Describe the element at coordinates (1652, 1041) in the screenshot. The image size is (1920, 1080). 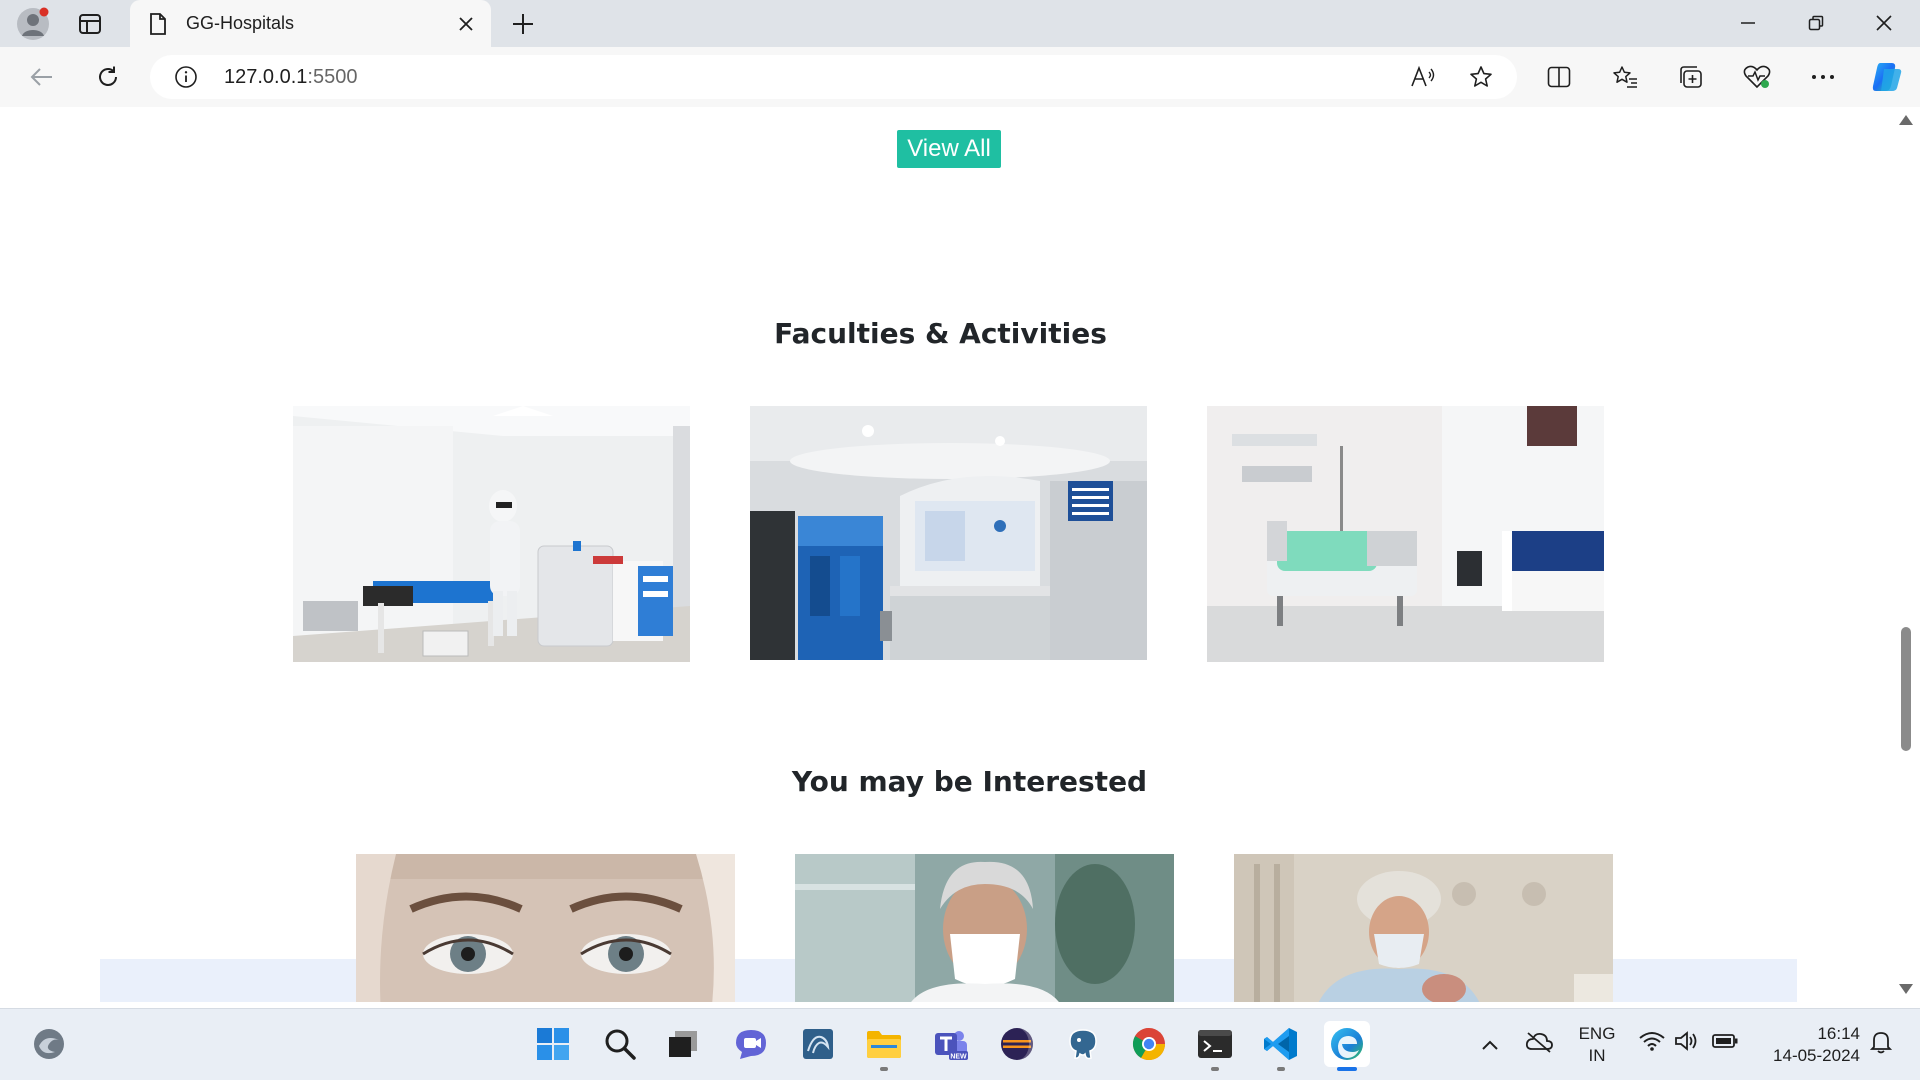
I see `wifi-icon` at that location.